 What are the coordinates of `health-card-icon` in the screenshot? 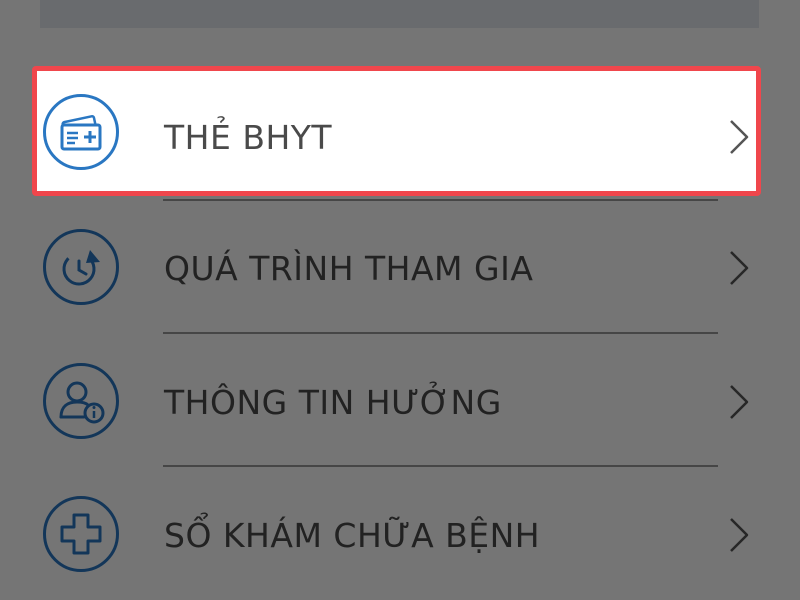 It's located at (81, 132).